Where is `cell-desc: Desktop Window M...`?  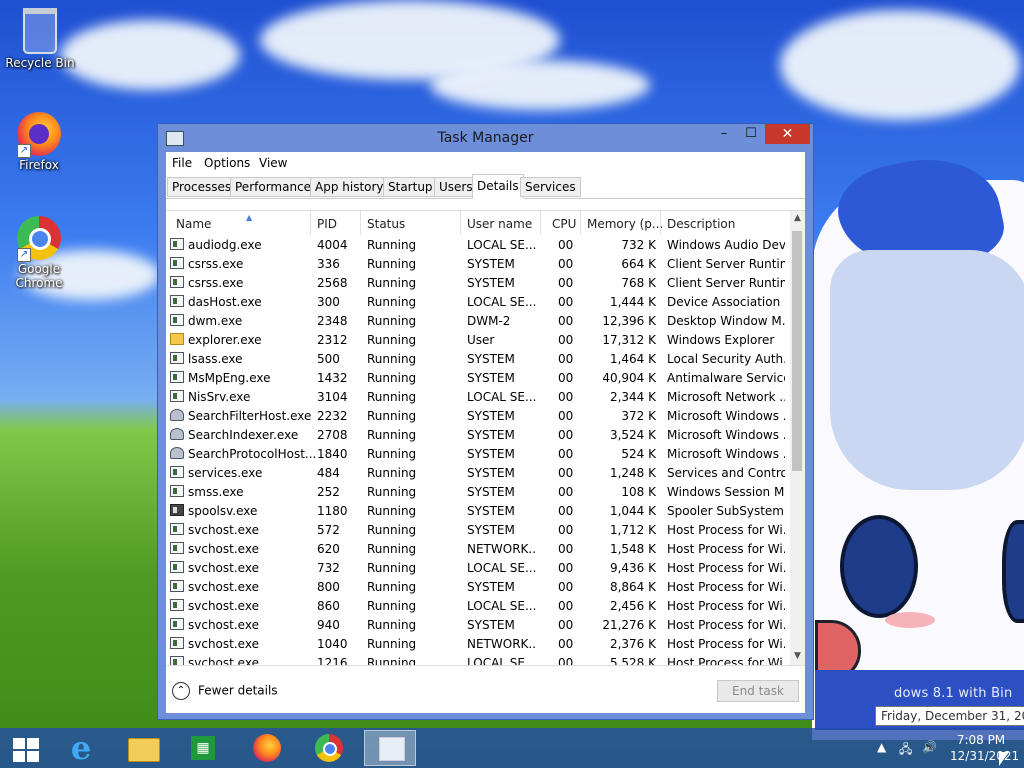
cell-desc: Desktop Window M... is located at coordinates (726, 321).